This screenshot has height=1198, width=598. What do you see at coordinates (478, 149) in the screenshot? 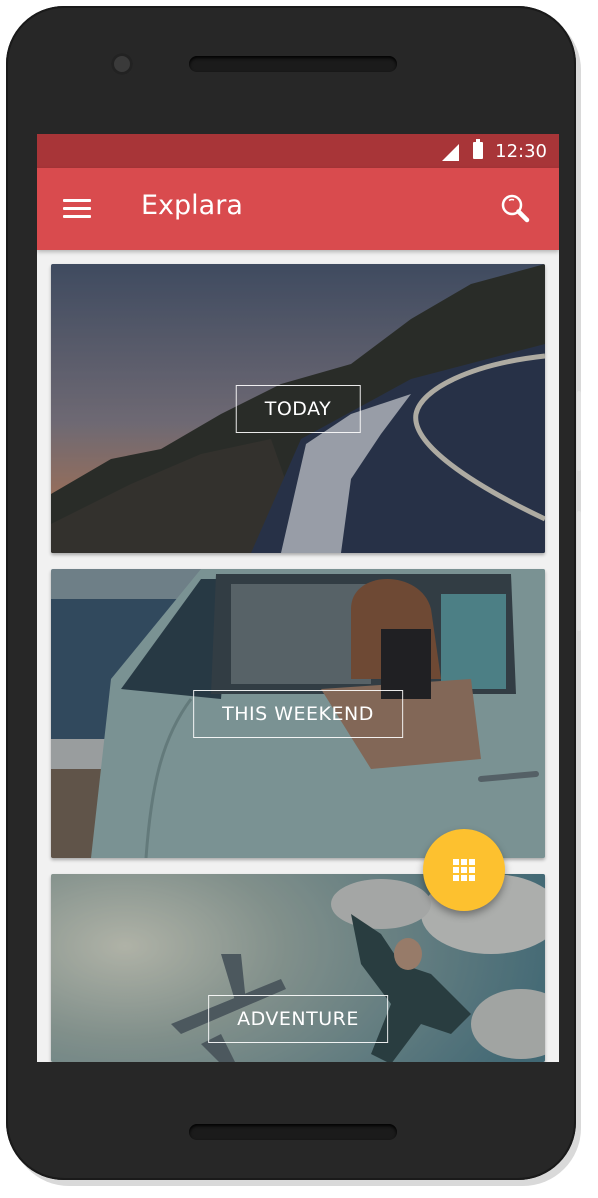
I see `battery-icon` at bounding box center [478, 149].